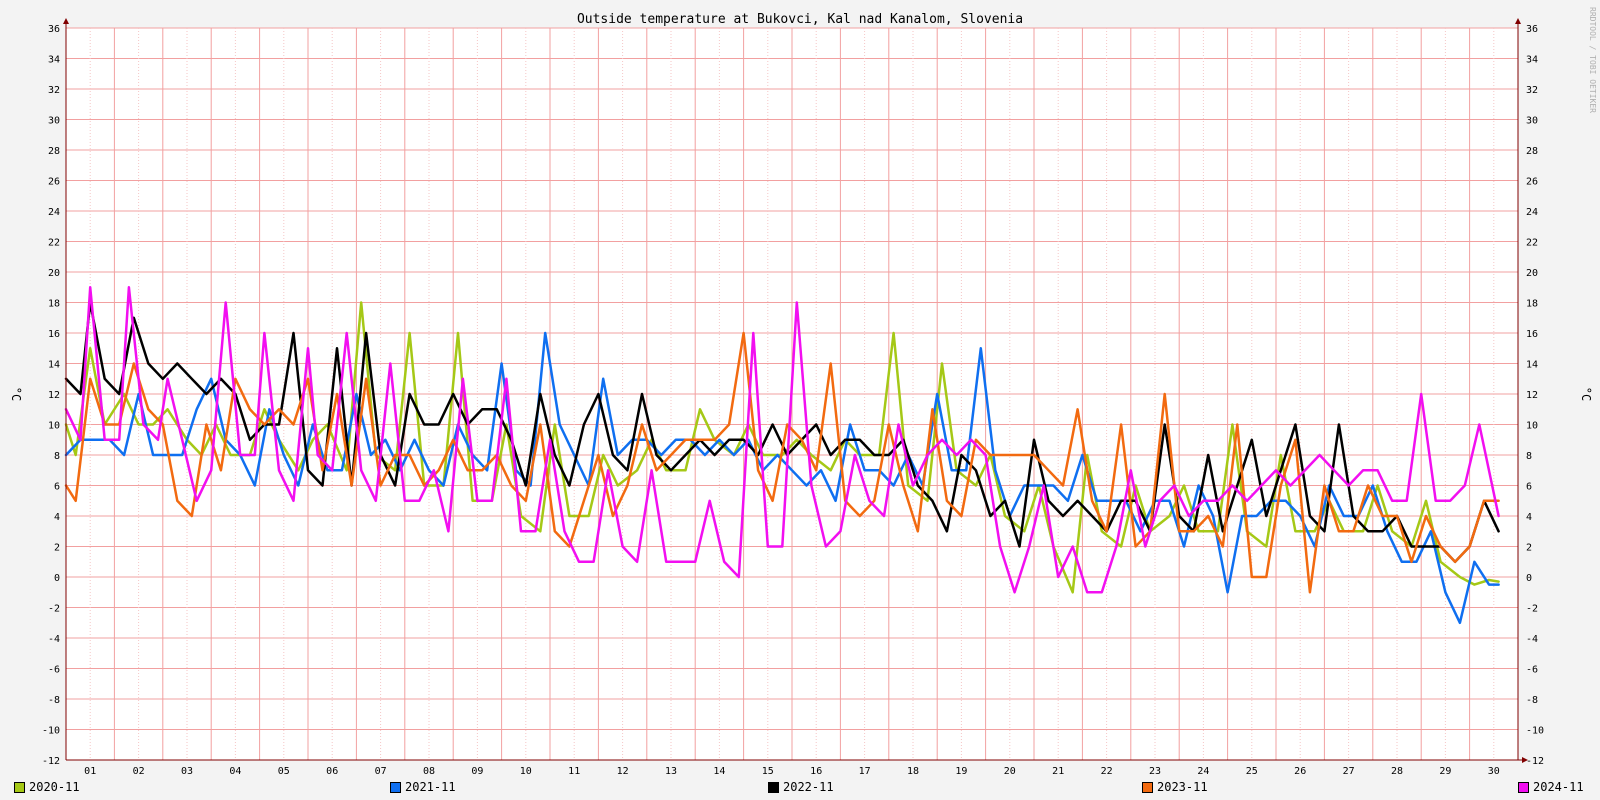 This screenshot has width=1600, height=800. What do you see at coordinates (913, 771) in the screenshot?
I see `x-tick-label: 18` at bounding box center [913, 771].